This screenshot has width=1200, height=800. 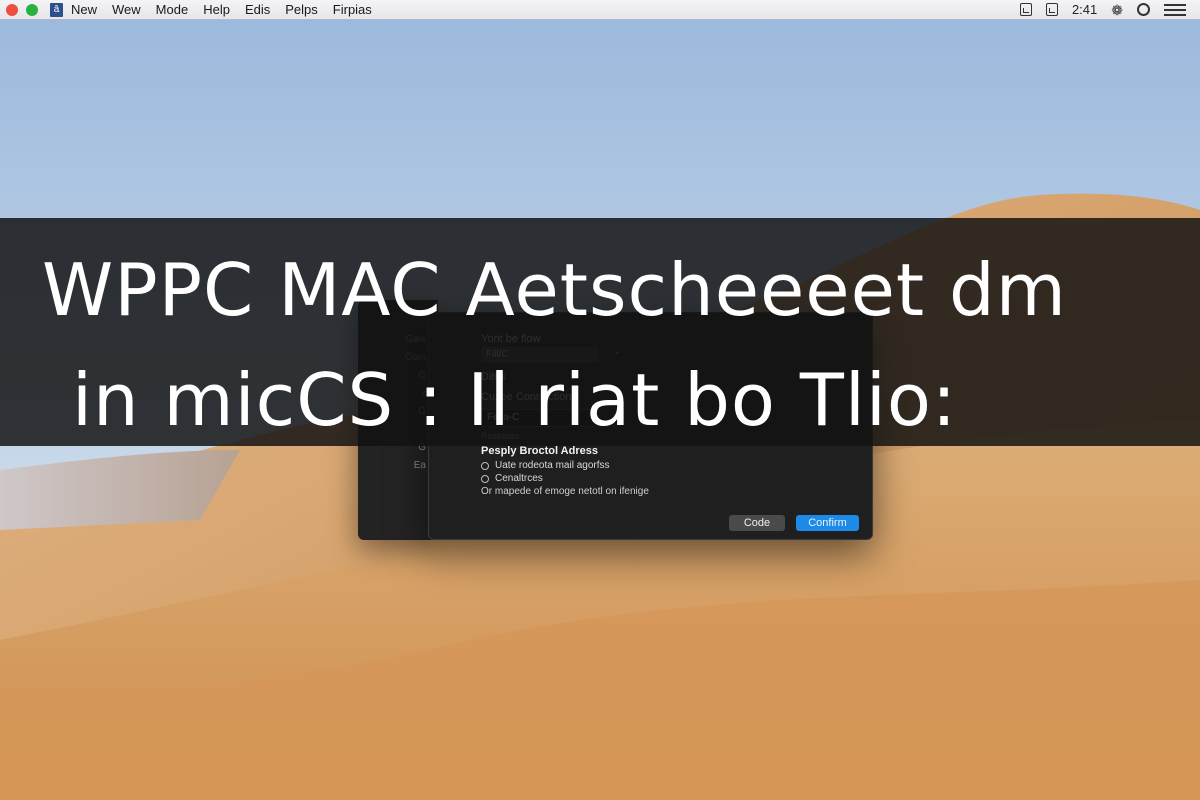 I want to click on zoom-window-button, so click(x=32, y=9).